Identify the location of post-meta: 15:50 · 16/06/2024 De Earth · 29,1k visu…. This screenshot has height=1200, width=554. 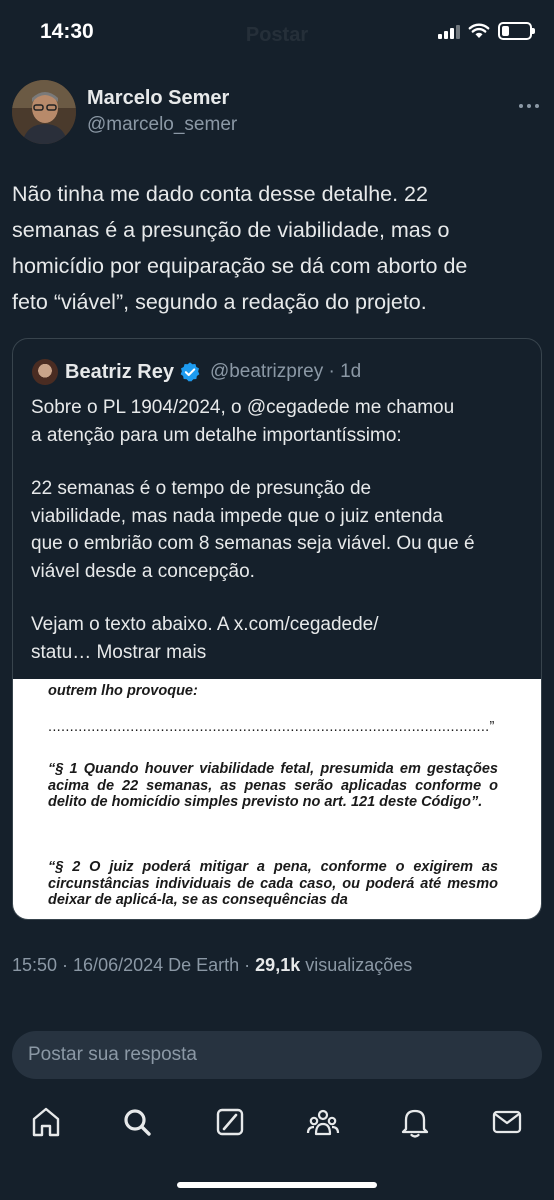
(212, 965).